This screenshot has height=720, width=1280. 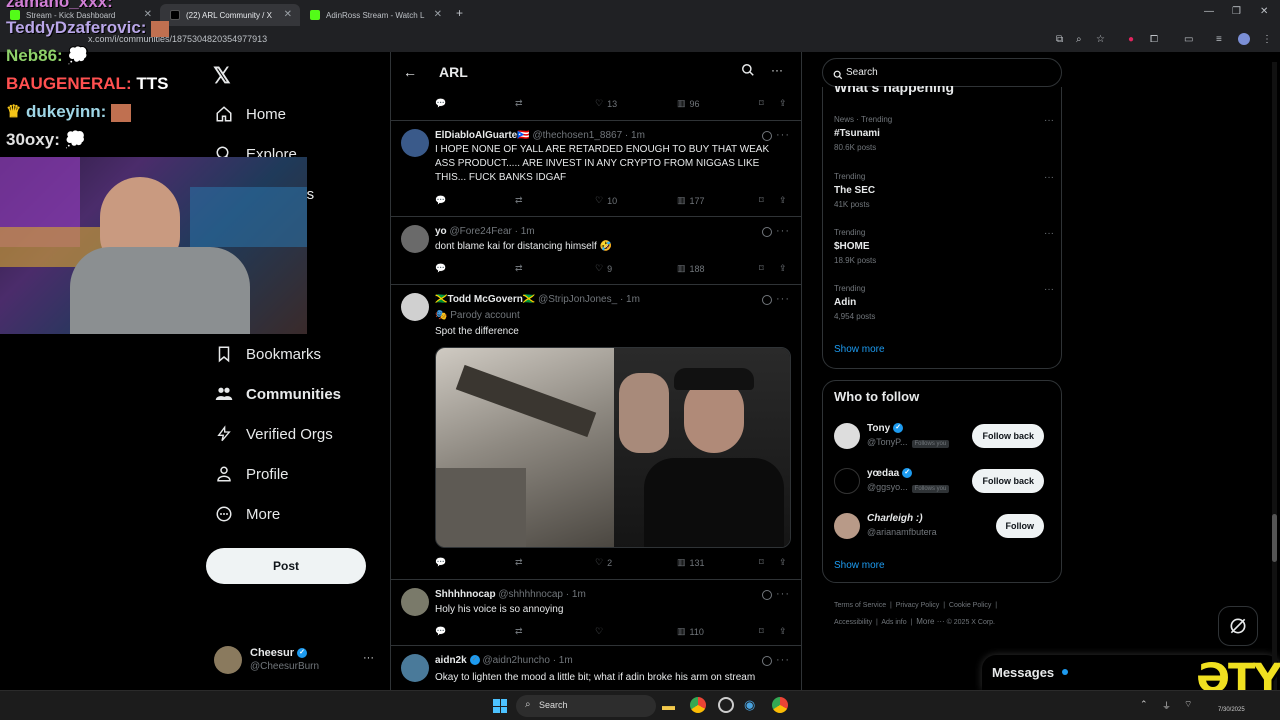 What do you see at coordinates (893, 622) in the screenshot?
I see `footer-link-ads: Ads info` at bounding box center [893, 622].